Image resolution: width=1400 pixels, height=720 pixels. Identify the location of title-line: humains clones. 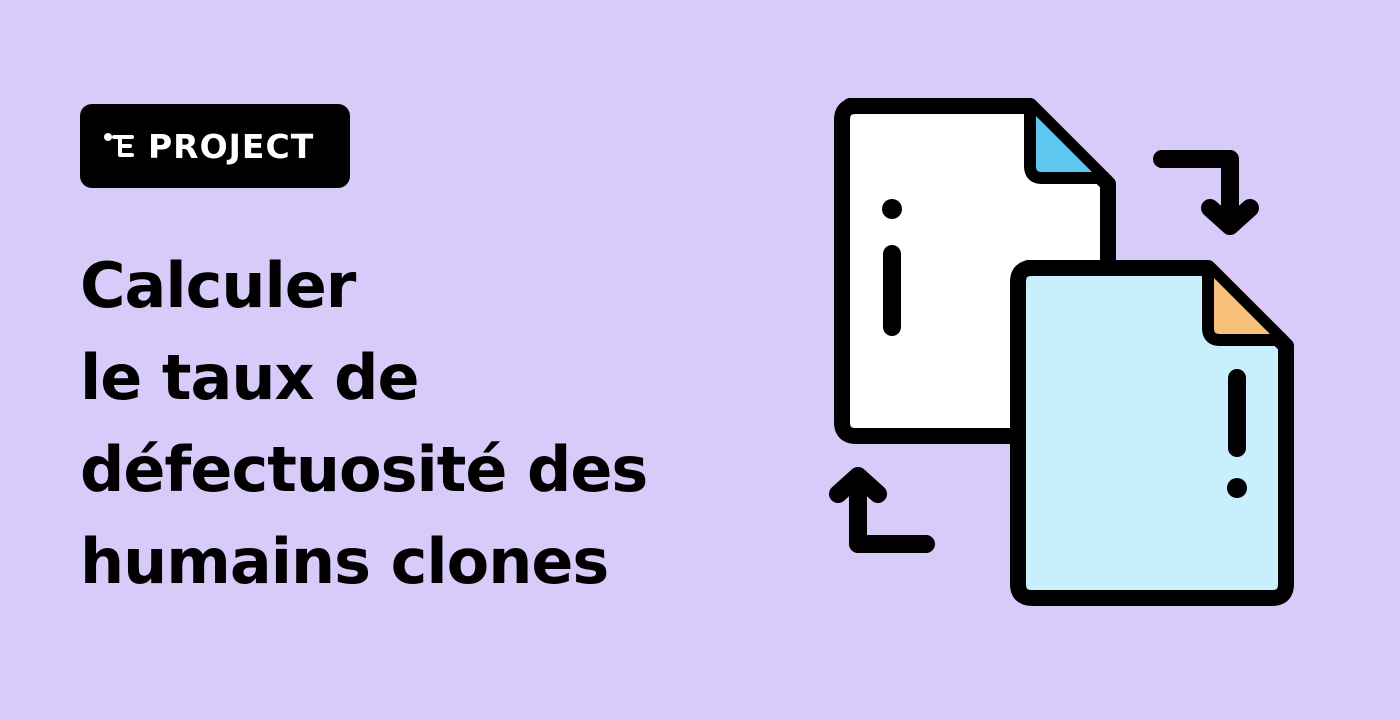
(344, 561).